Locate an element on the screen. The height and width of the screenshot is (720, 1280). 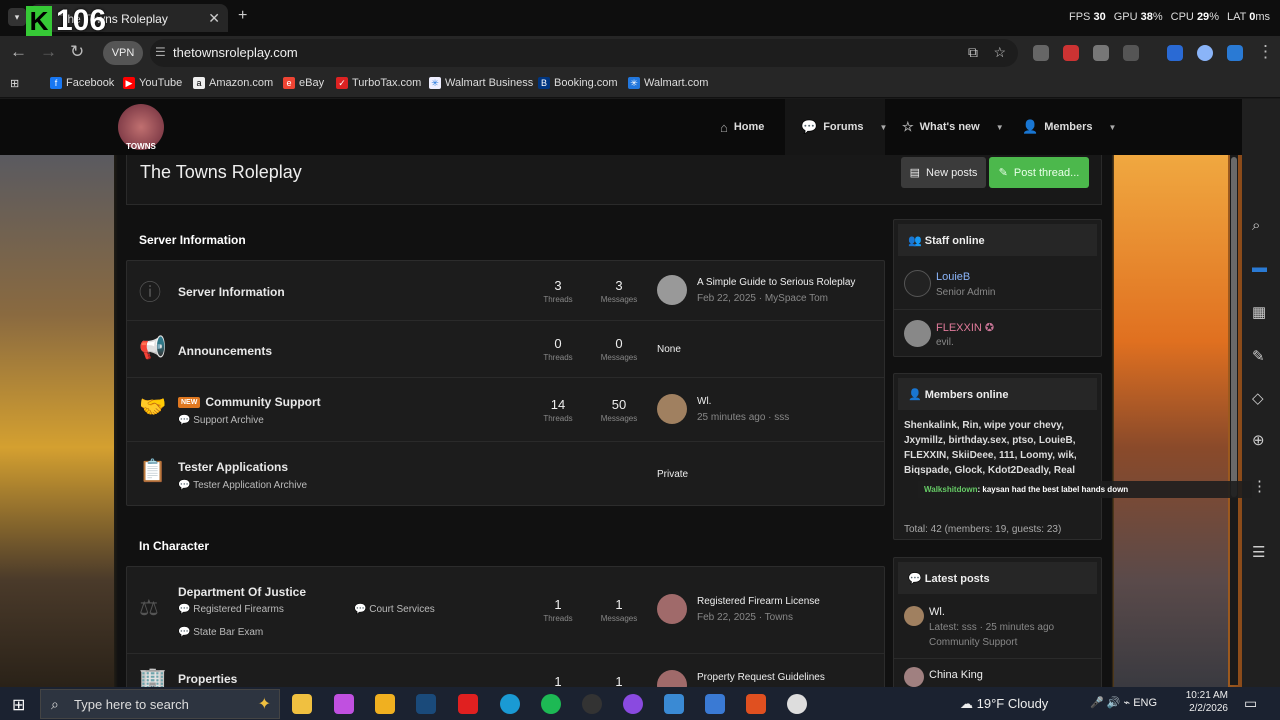
subforum-link: 💬 Support Archive is located at coordinates (221, 420).